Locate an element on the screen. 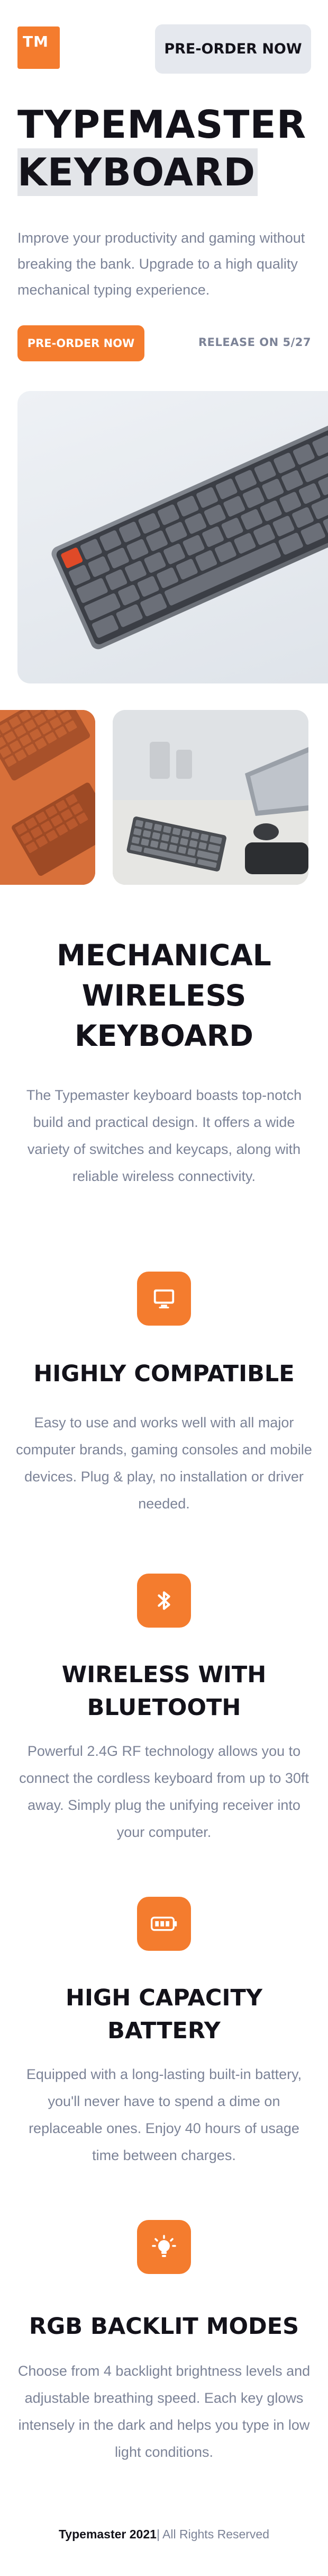 This screenshot has width=328, height=2576. hero-title-line-1: TYPEMASTER is located at coordinates (162, 125).